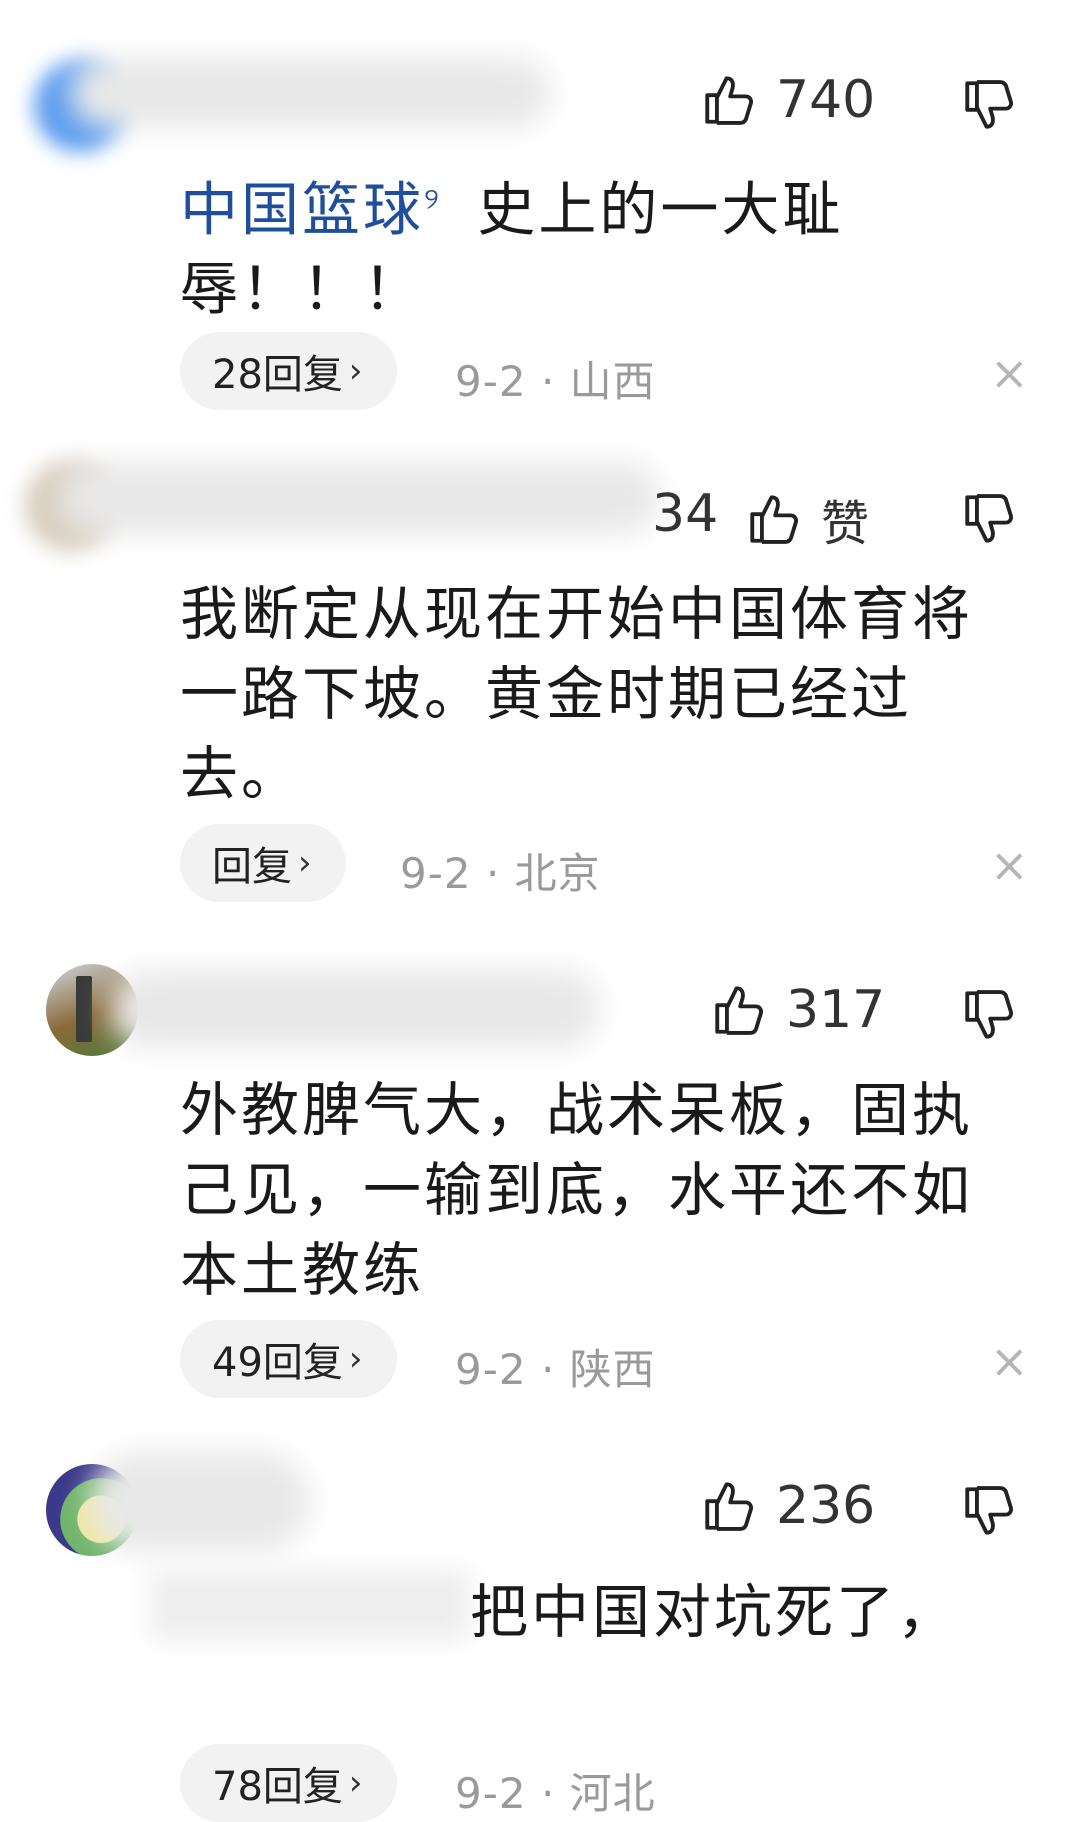 The image size is (1080, 1822). I want to click on like-button: 317, so click(797, 1010).